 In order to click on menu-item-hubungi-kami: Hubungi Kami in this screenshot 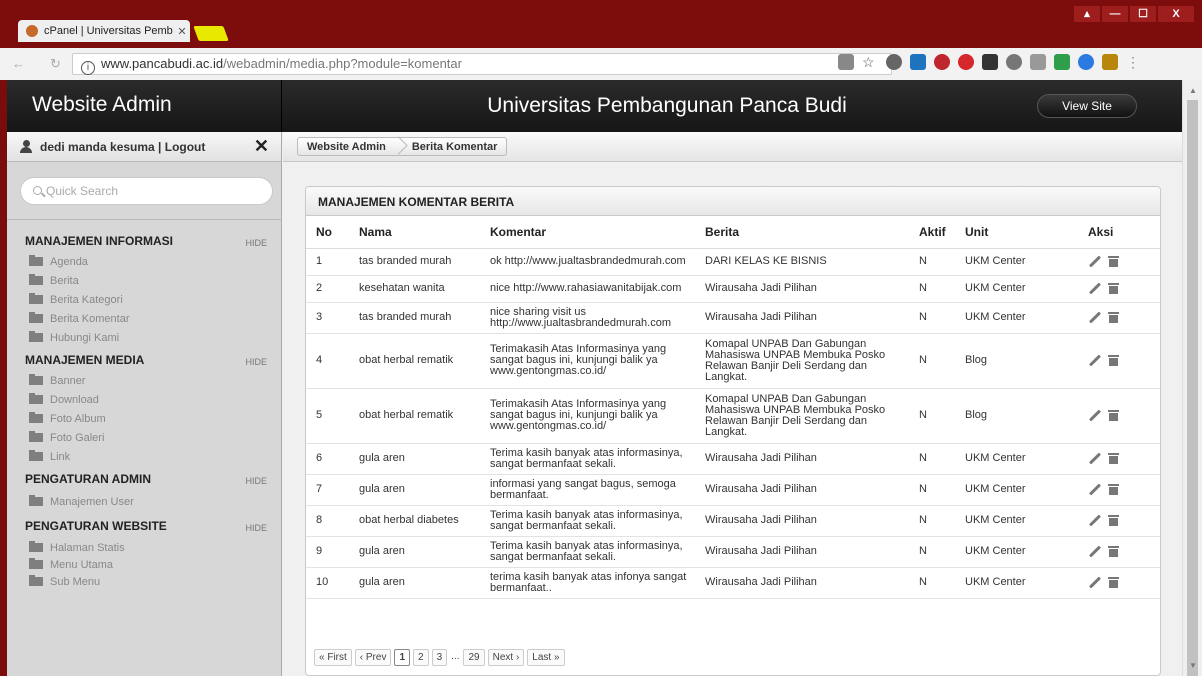, I will do `click(146, 337)`.